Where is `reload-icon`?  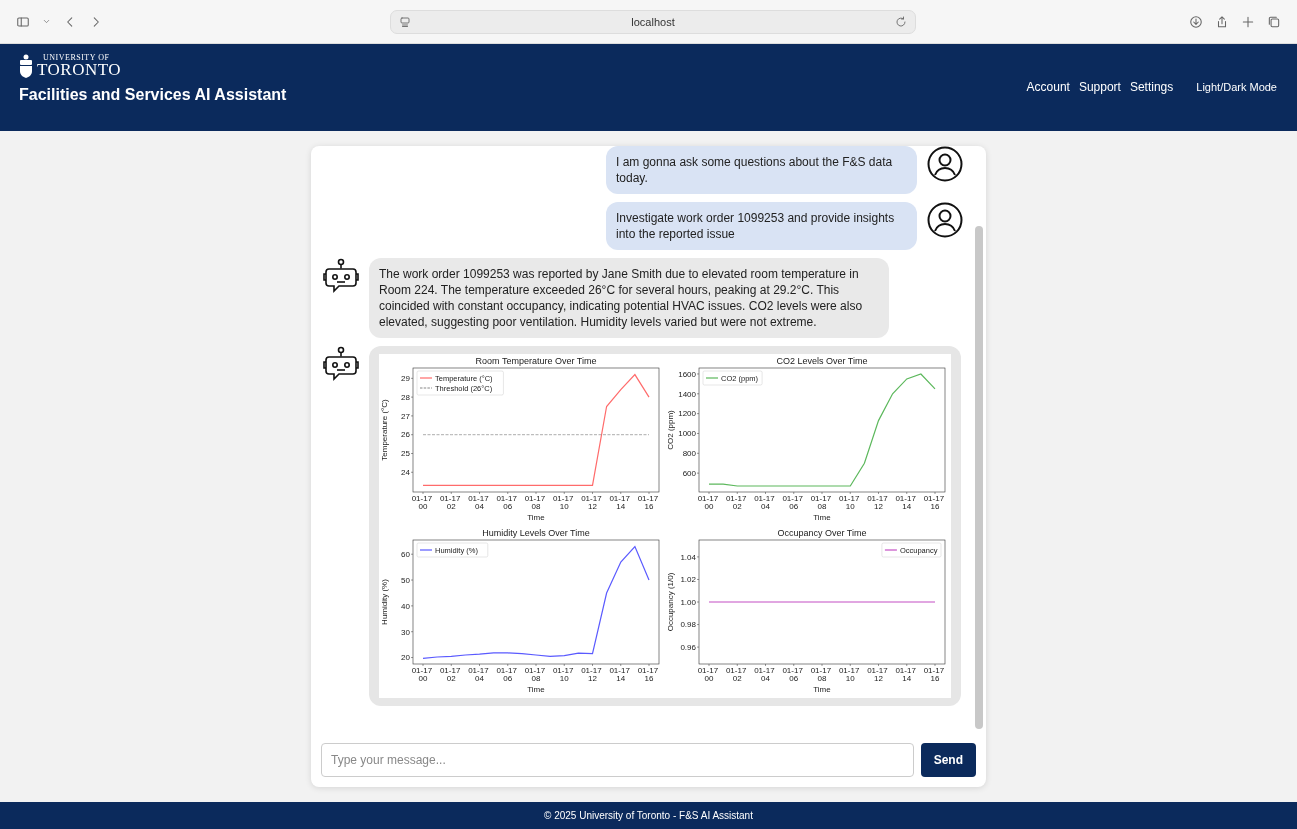
reload-icon is located at coordinates (901, 21).